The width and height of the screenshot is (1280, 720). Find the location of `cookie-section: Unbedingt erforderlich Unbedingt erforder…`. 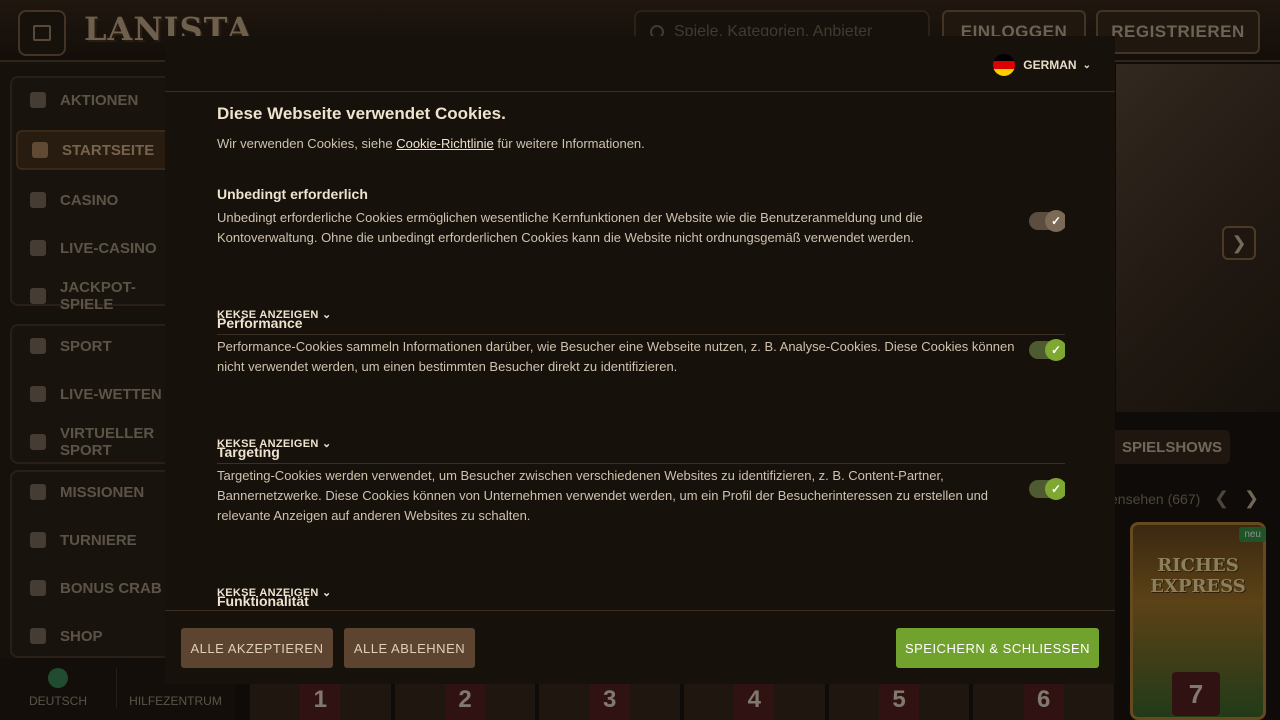

cookie-section: Unbedingt erforderlich Unbedingt erforder… is located at coordinates (641, 215).